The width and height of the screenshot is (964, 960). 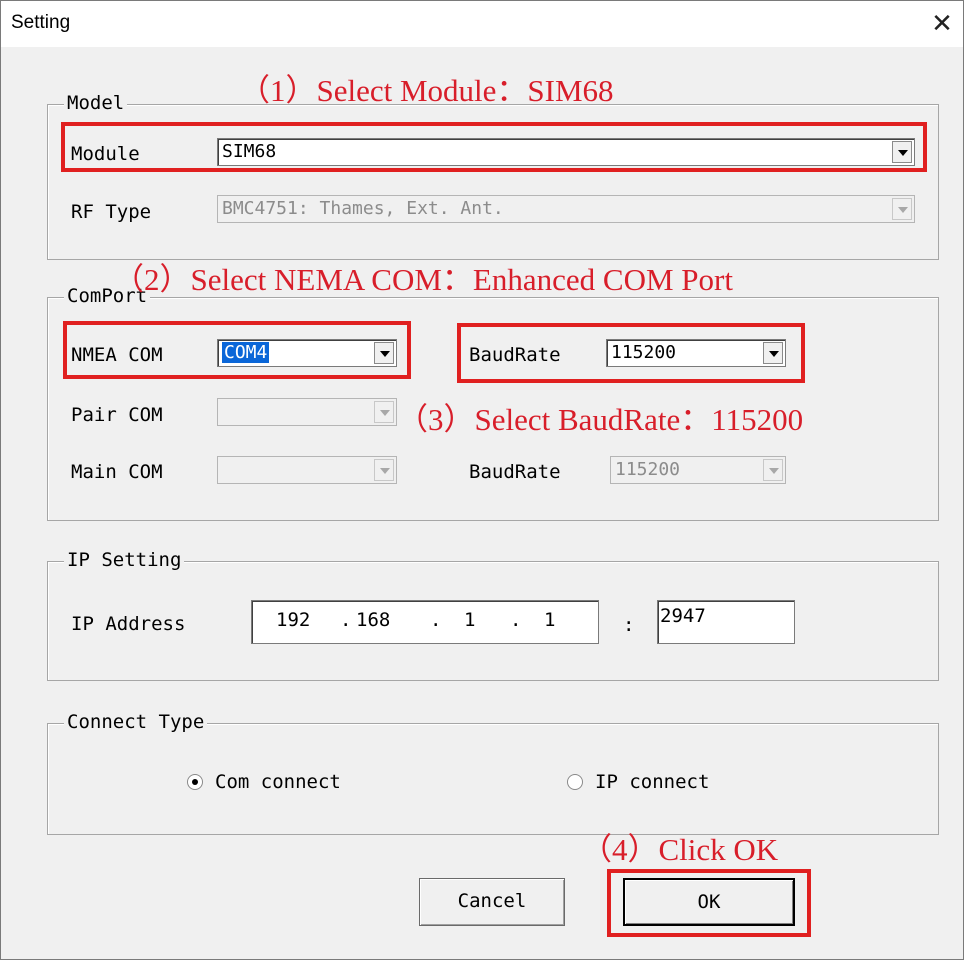 What do you see at coordinates (492, 902) in the screenshot?
I see `cancel-button: Cancel` at bounding box center [492, 902].